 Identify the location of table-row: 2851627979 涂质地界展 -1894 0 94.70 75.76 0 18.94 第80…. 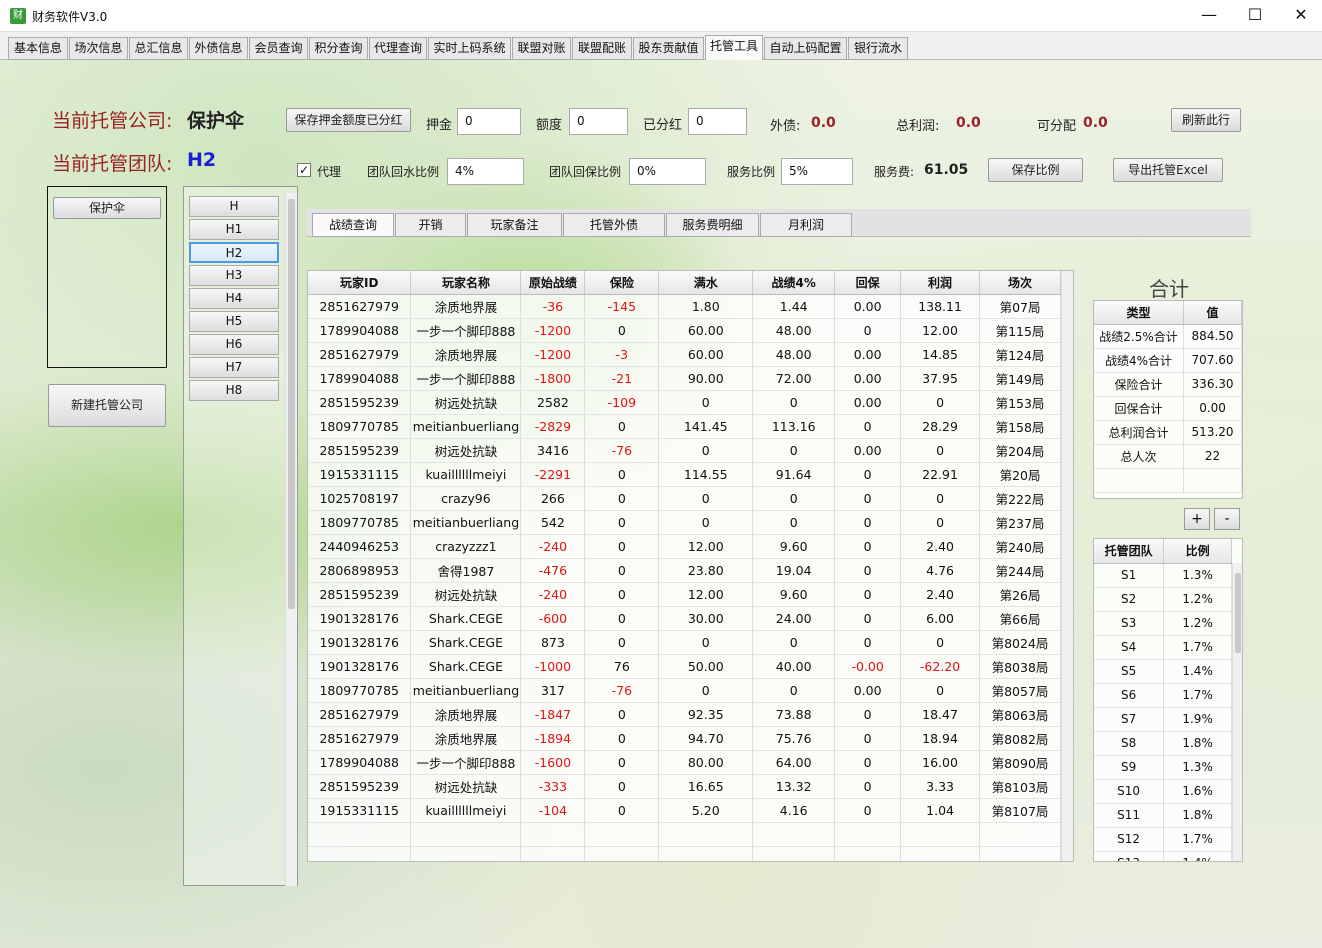
(684, 738).